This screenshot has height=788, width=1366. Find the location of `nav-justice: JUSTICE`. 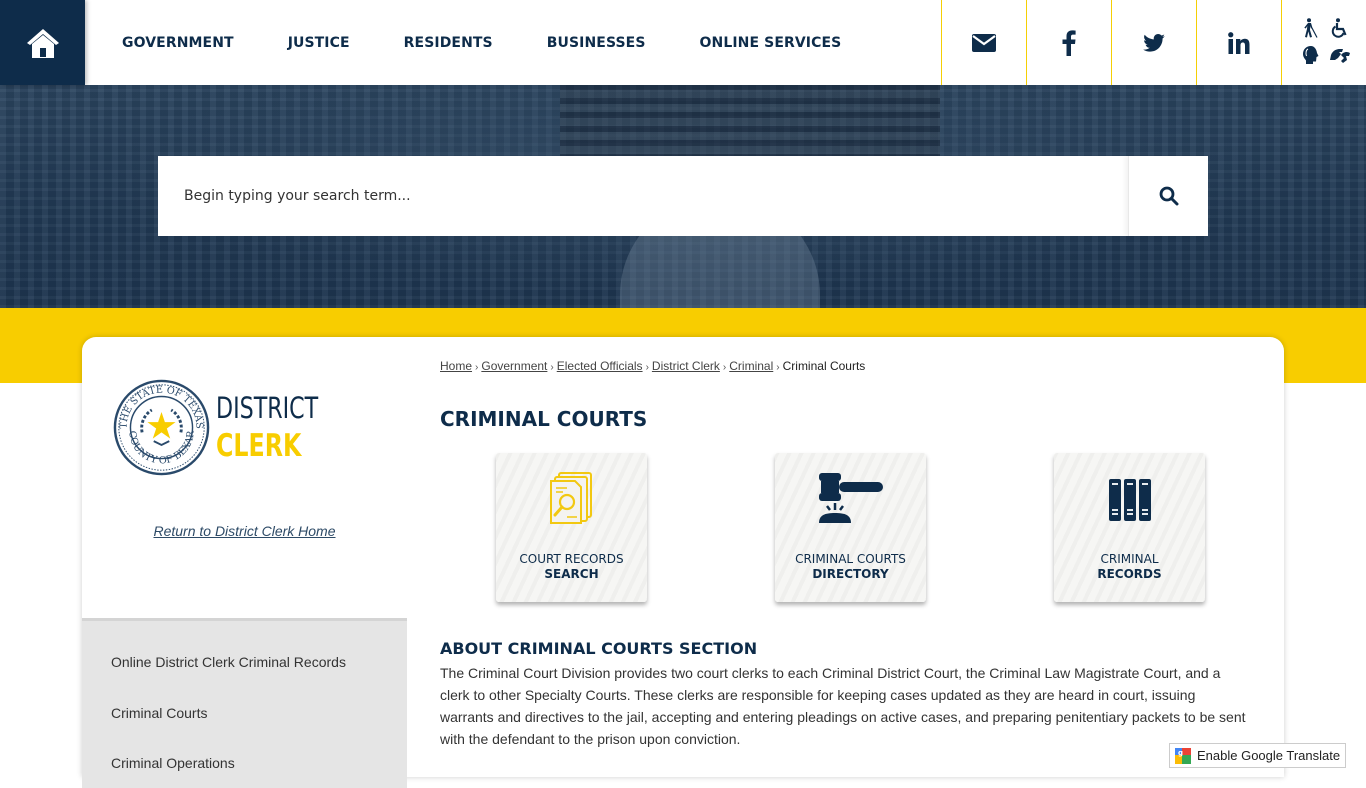

nav-justice: JUSTICE is located at coordinates (319, 43).